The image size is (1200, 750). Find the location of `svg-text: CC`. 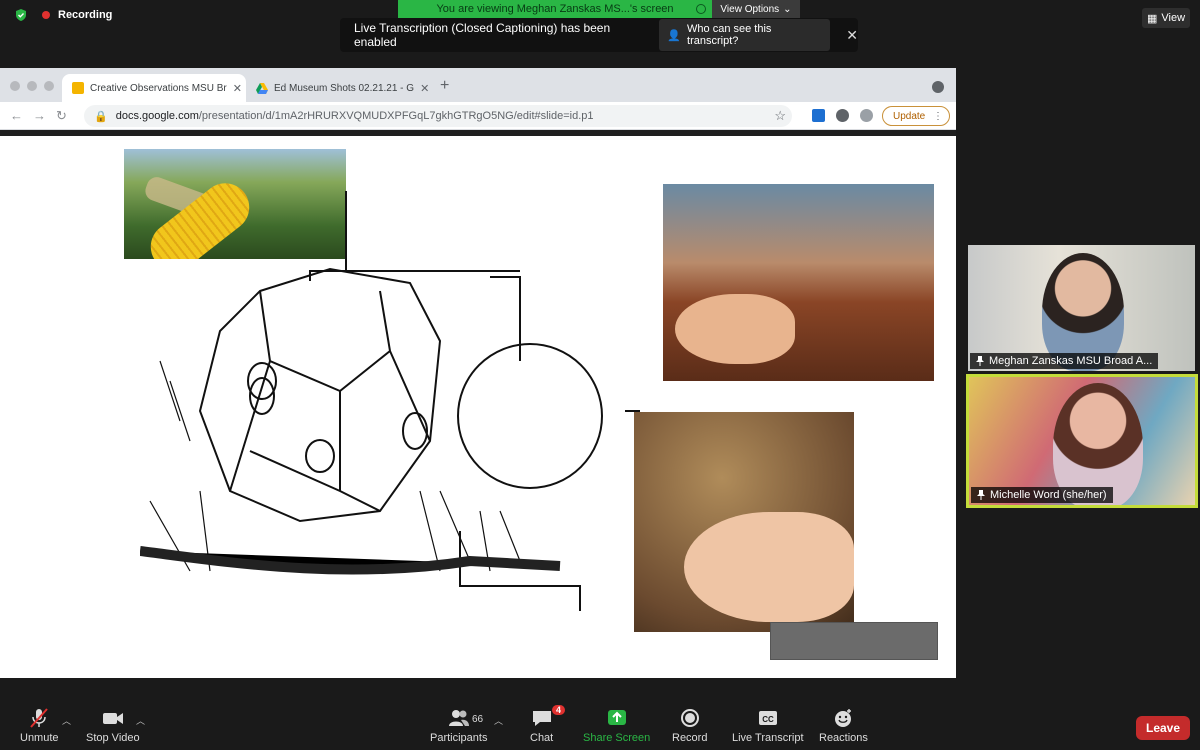

svg-text: CC is located at coordinates (768, 719).